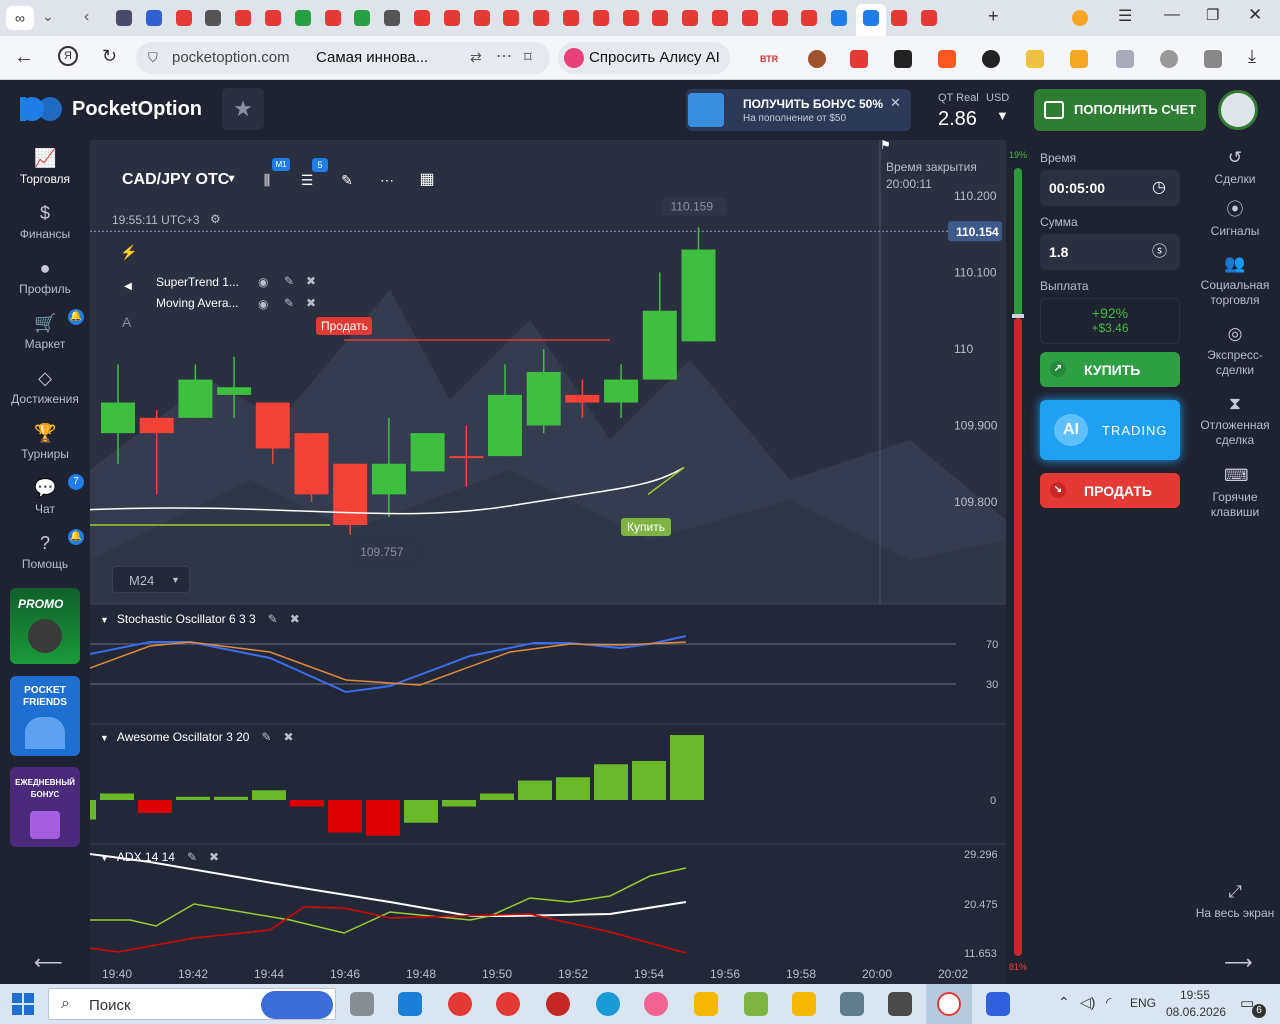 This screenshot has height=1024, width=1280. What do you see at coordinates (1235, 351) in the screenshot?
I see `rnav-item-target: ◎ Экспресс-сделки` at bounding box center [1235, 351].